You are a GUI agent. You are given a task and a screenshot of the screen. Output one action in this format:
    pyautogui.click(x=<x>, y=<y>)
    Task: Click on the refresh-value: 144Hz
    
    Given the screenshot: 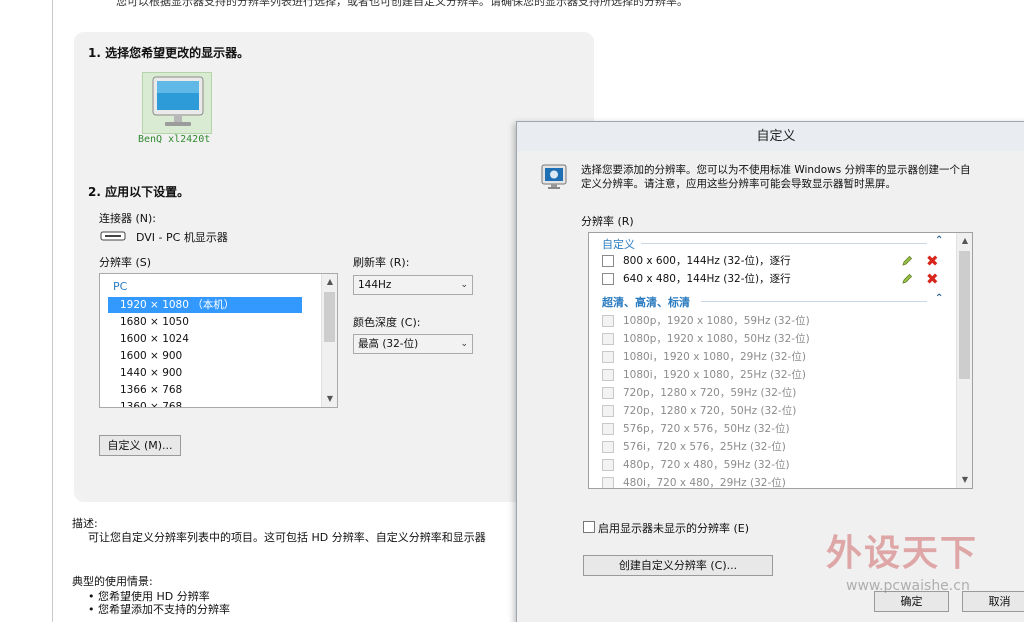 What is the action you would take?
    pyautogui.click(x=375, y=285)
    